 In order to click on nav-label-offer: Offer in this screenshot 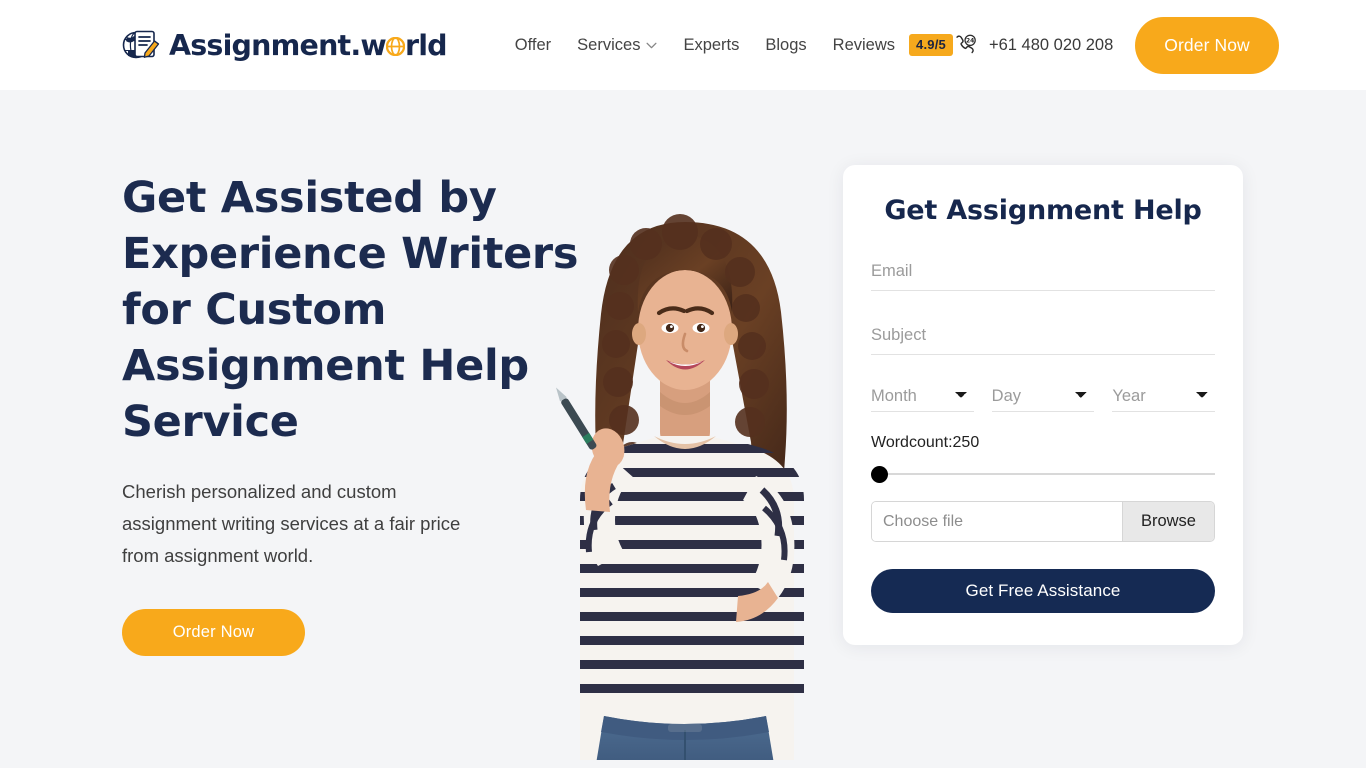, I will do `click(533, 44)`.